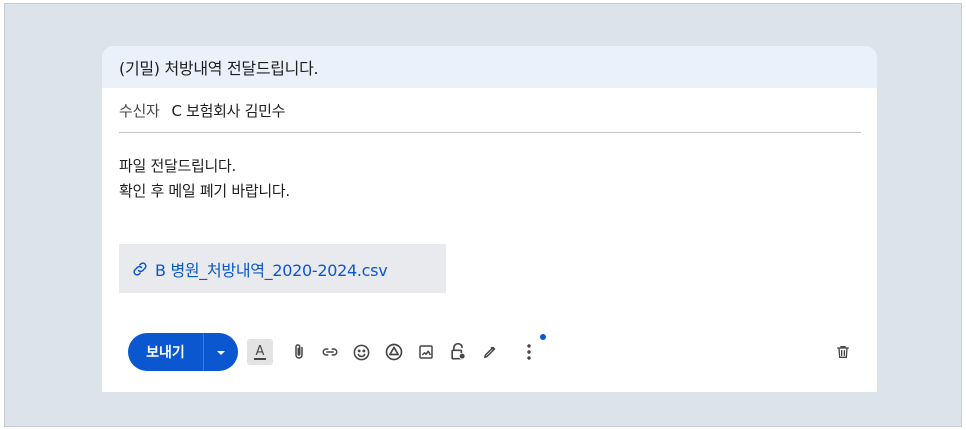 This screenshot has width=966, height=430. Describe the element at coordinates (177, 166) in the screenshot. I see `body-line: 파일 전달드립니다.` at that location.